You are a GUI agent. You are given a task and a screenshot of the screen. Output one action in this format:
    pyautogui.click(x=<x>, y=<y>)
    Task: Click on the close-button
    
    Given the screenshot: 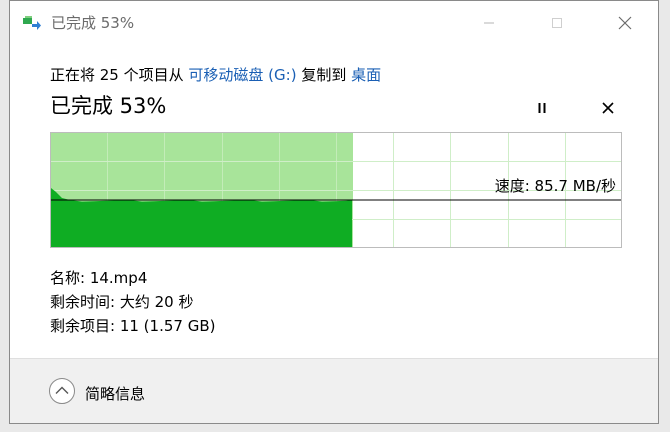 What is the action you would take?
    pyautogui.click(x=625, y=23)
    